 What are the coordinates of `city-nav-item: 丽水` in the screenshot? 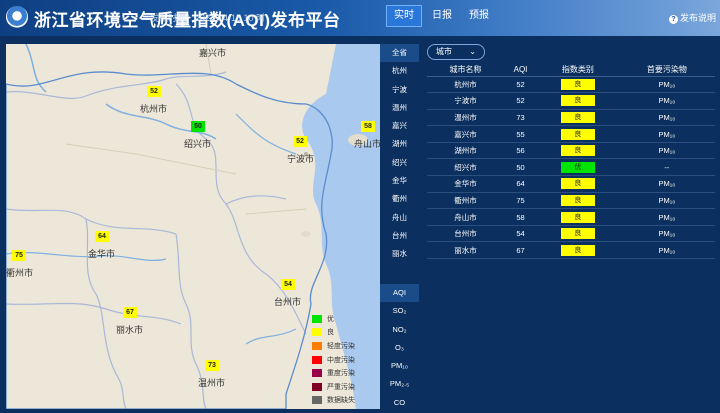 It's located at (399, 254).